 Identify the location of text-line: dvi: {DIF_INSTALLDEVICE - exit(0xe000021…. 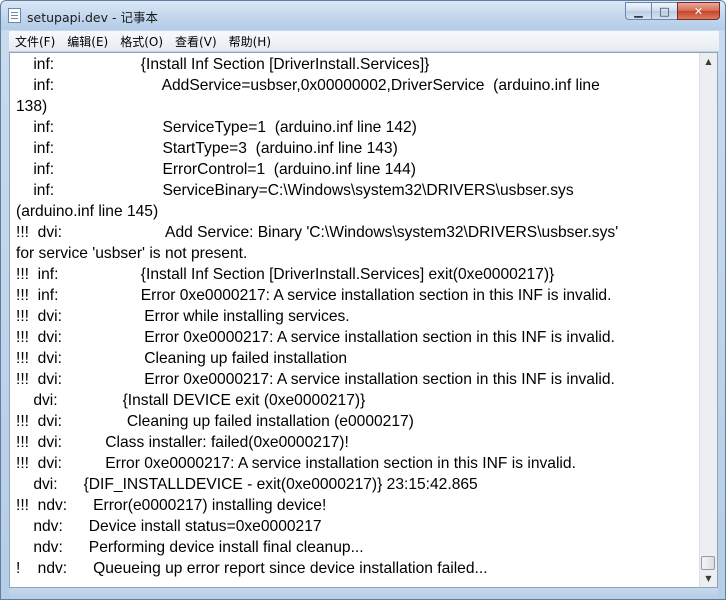
(247, 484).